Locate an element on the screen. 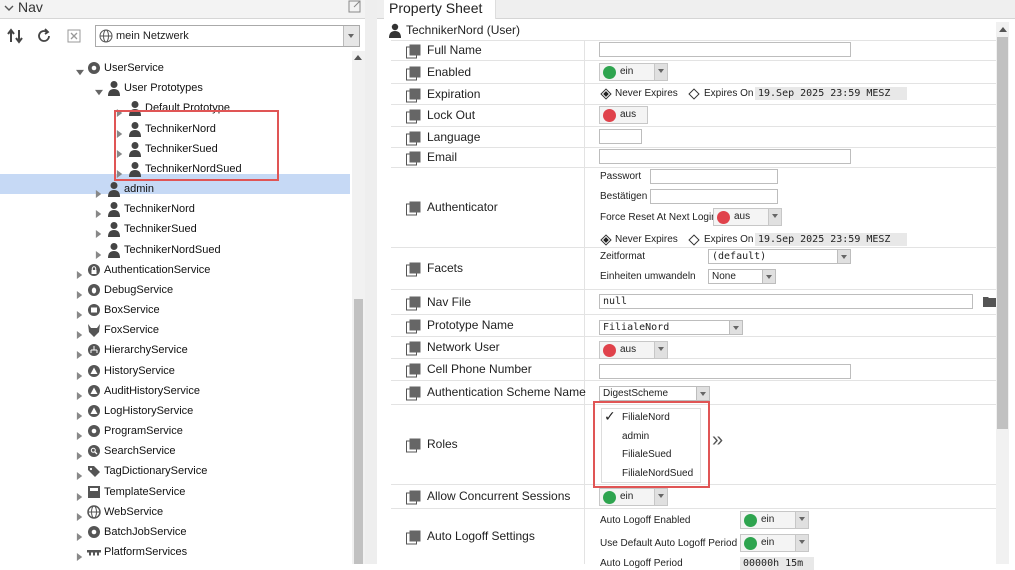 Image resolution: width=1015 pixels, height=570 pixels. station-select: mein Netzwerk is located at coordinates (227, 36).